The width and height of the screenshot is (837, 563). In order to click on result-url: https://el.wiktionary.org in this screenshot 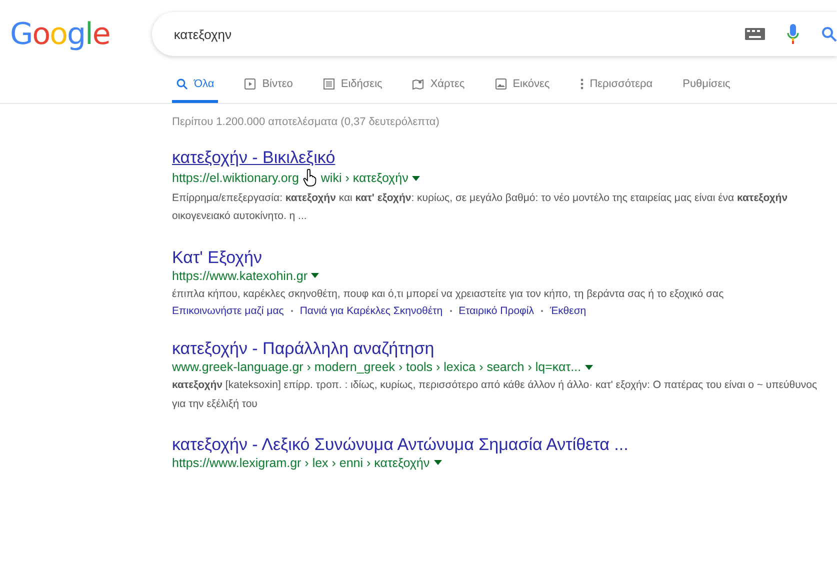, I will do `click(235, 178)`.